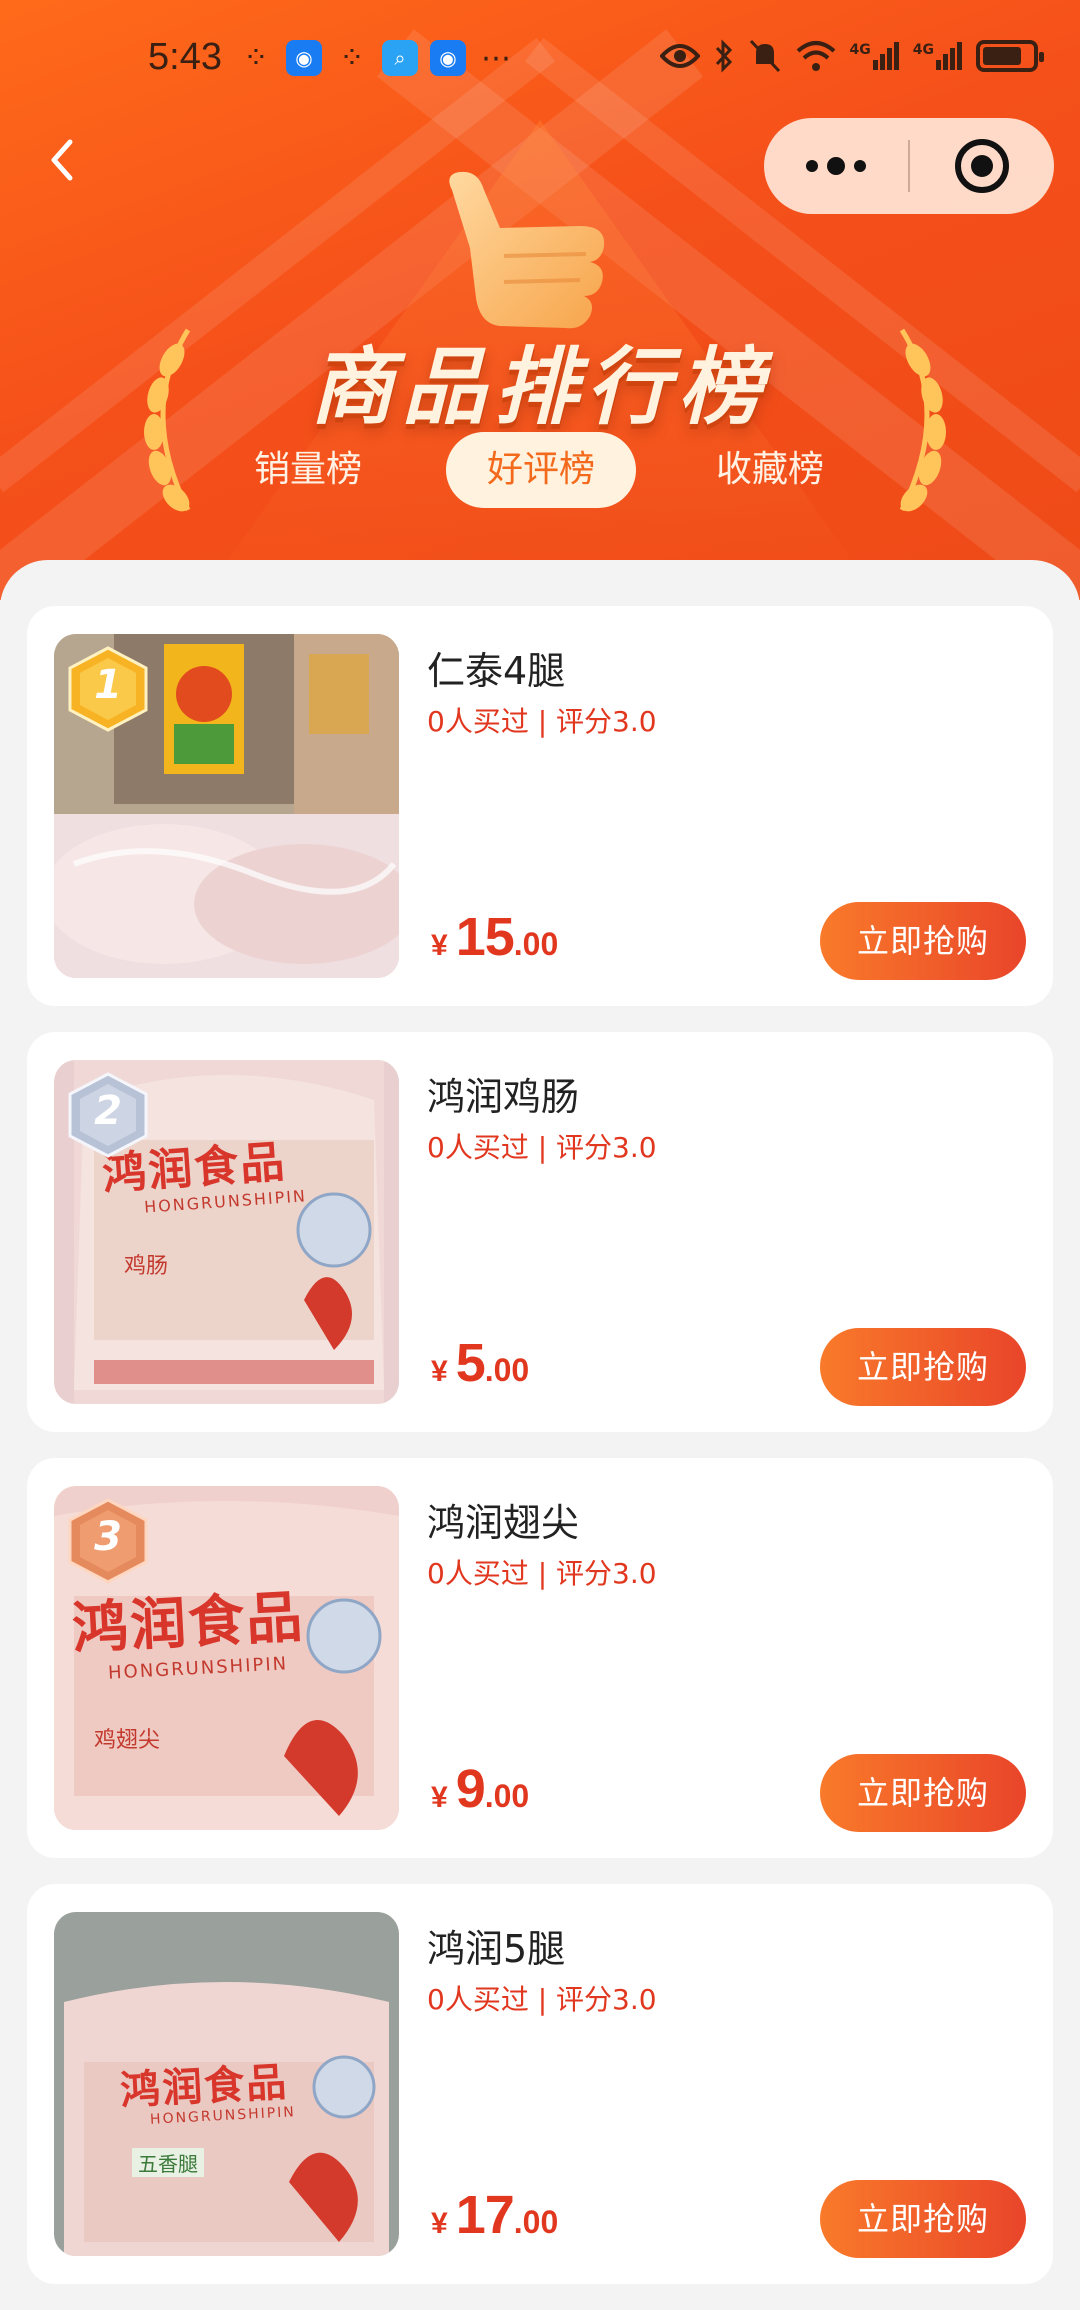 The image size is (1080, 2310). I want to click on close-mini-program-button, so click(982, 166).